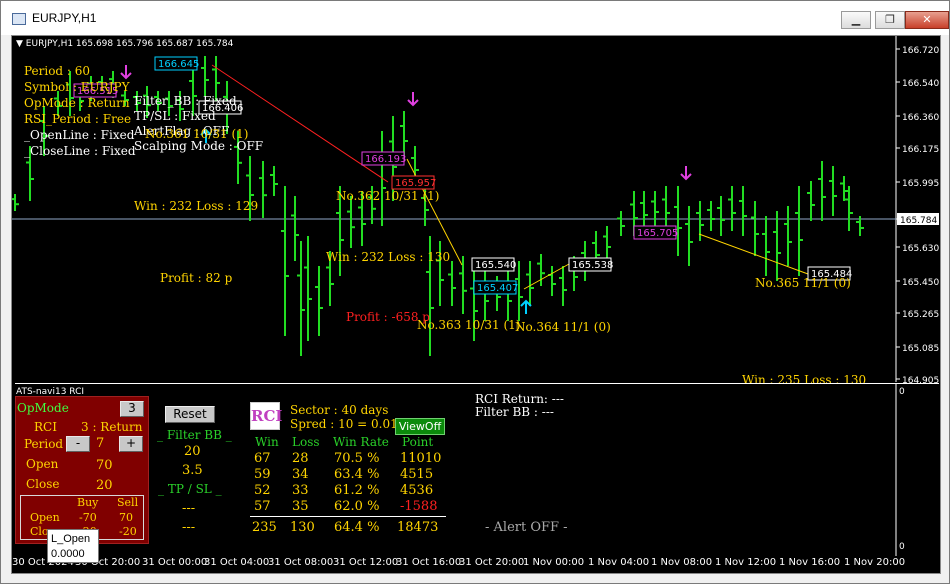  I want to click on current-price-label: 165.784, so click(918, 221).